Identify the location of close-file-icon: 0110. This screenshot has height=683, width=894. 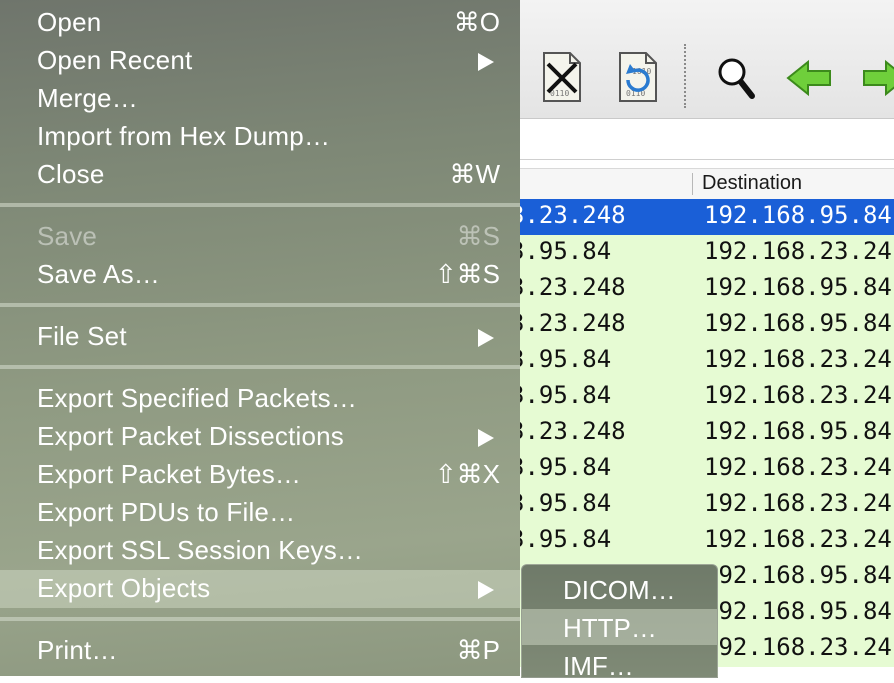
(562, 77).